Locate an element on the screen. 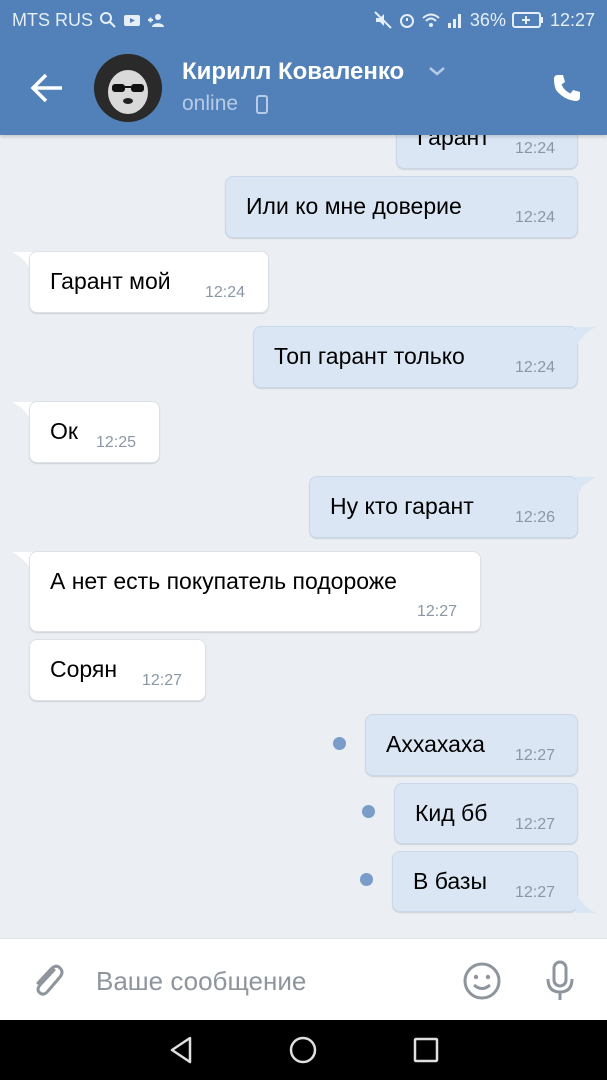 The width and height of the screenshot is (607, 1080). message-bubble-outgoing: Топ гарант только 12:24 is located at coordinates (415, 357).